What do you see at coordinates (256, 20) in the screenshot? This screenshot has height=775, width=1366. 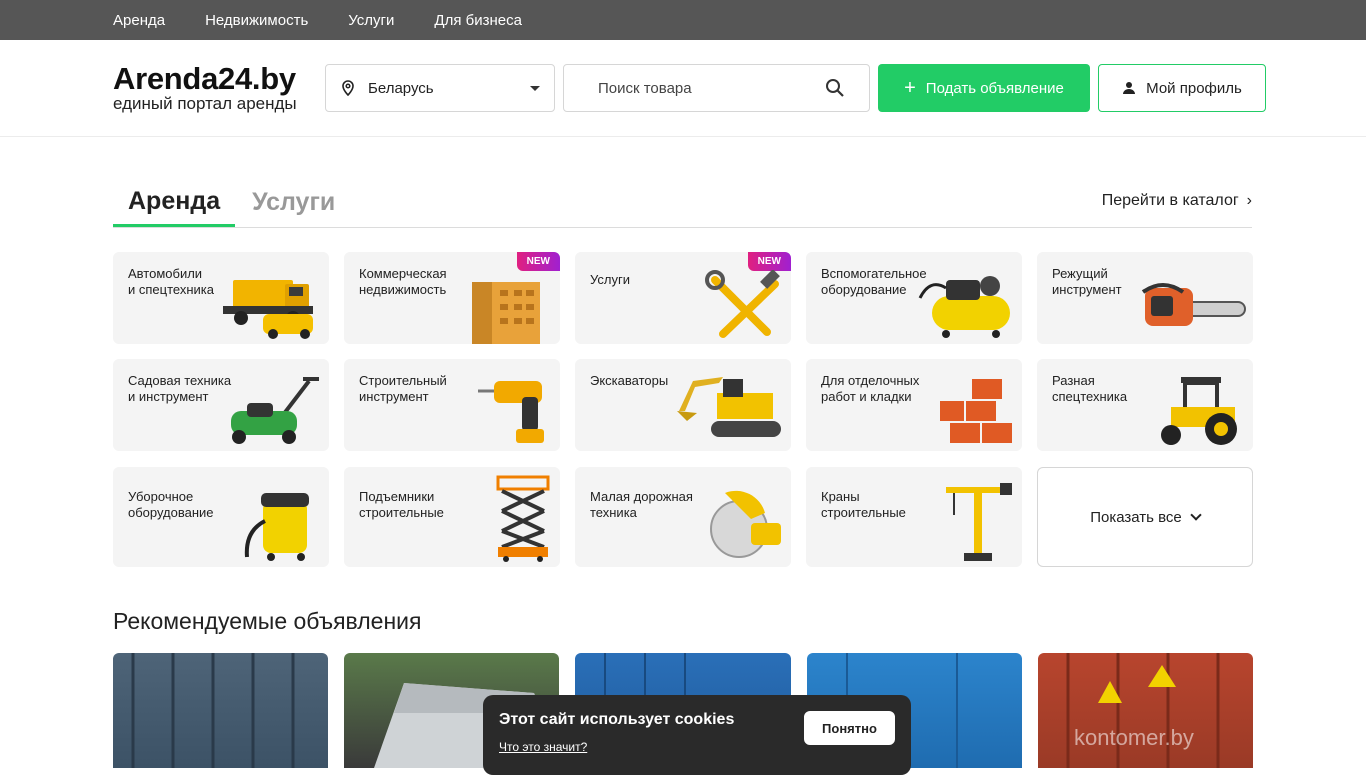 I see `top-nav-realty: Недвижимость` at bounding box center [256, 20].